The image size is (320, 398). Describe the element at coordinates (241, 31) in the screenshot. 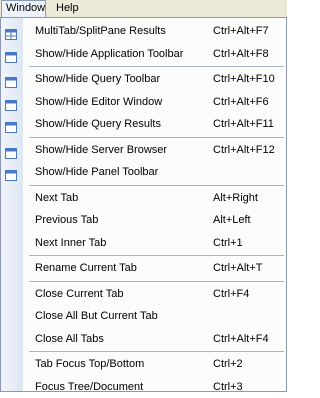

I see `menu-item-shortcut: Ctrl+Alt+F7` at that location.